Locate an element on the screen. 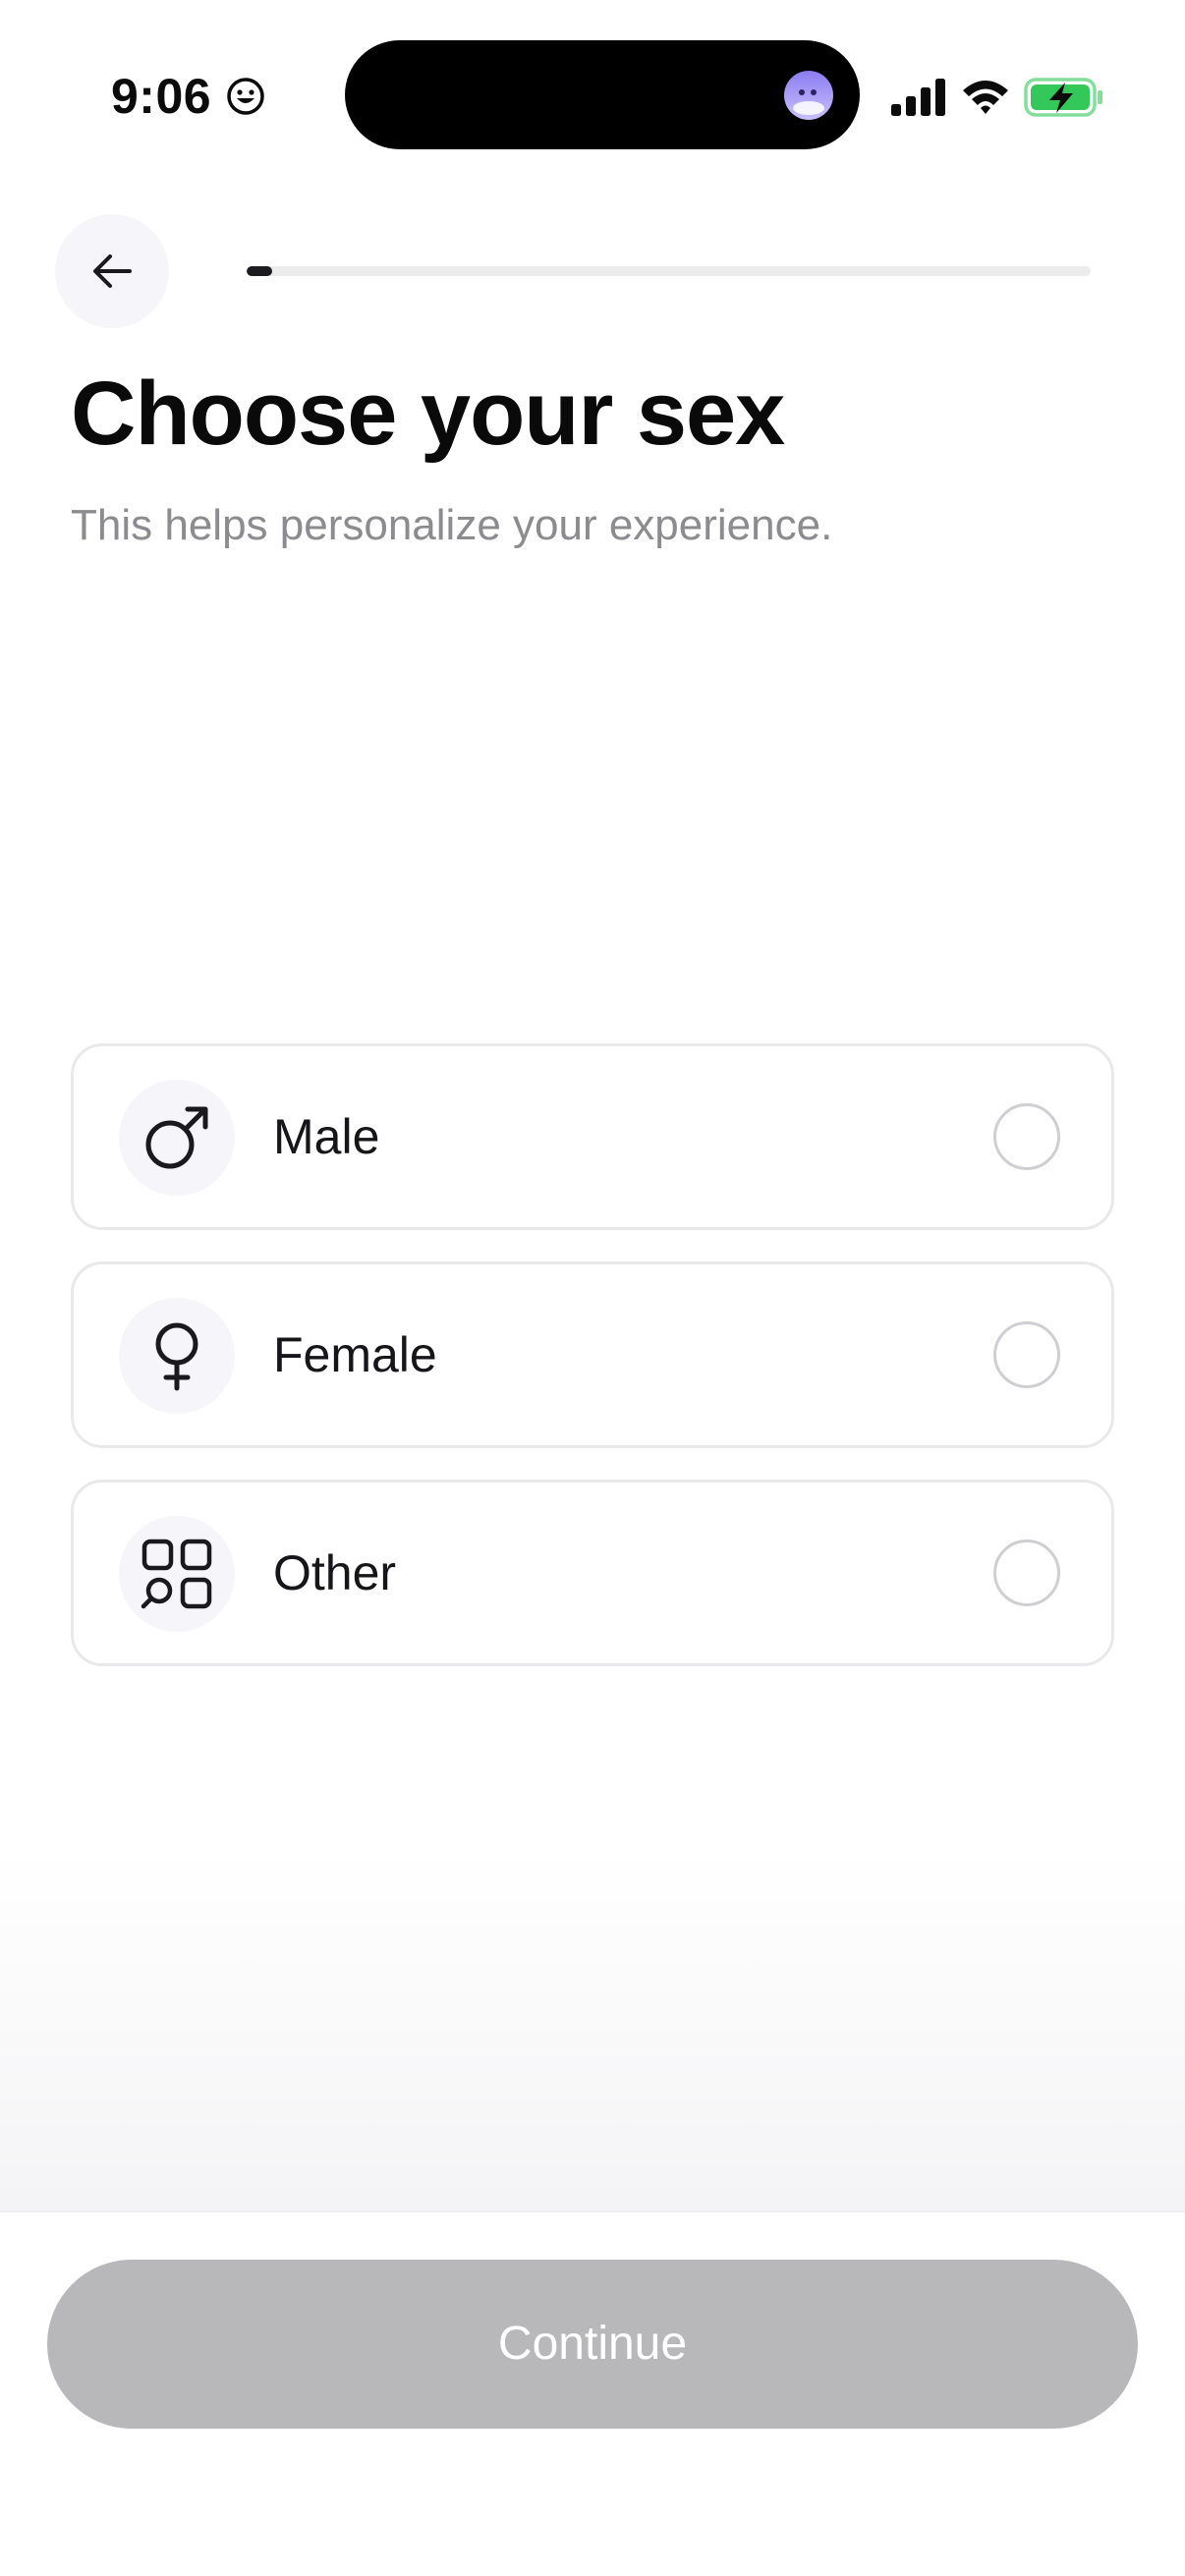 The height and width of the screenshot is (2576, 1185). back-button is located at coordinates (112, 271).